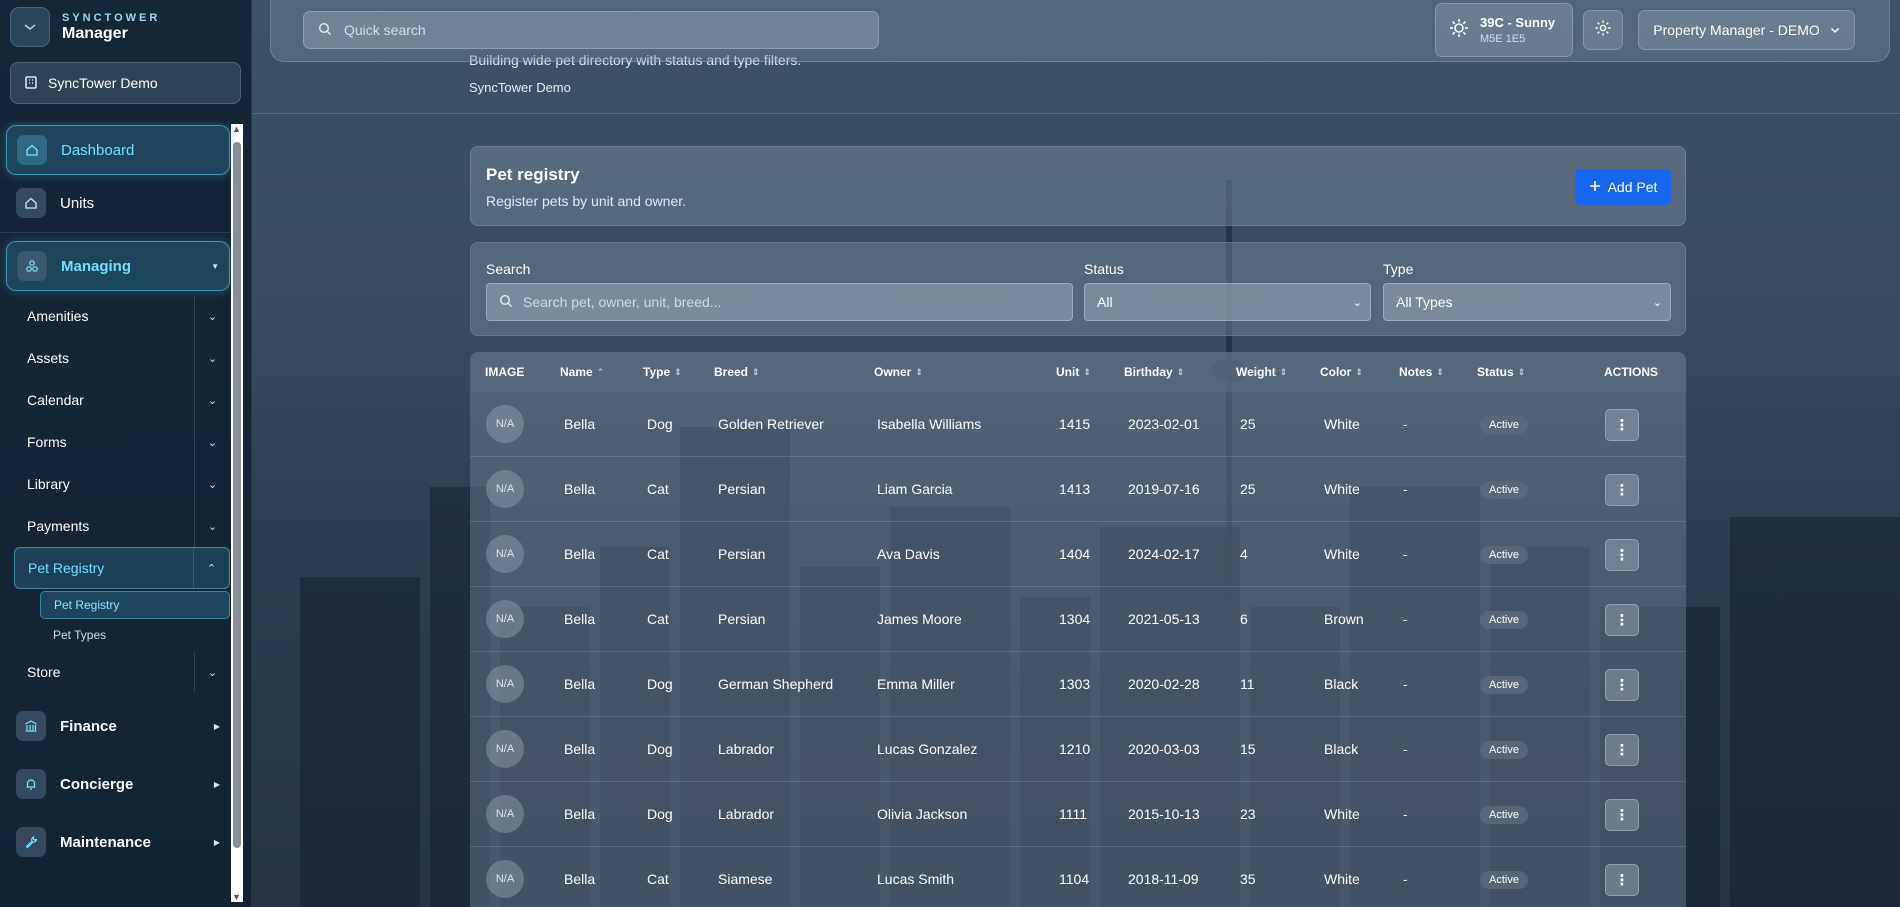  Describe the element at coordinates (1105, 302) in the screenshot. I see `status-select-value: All` at that location.